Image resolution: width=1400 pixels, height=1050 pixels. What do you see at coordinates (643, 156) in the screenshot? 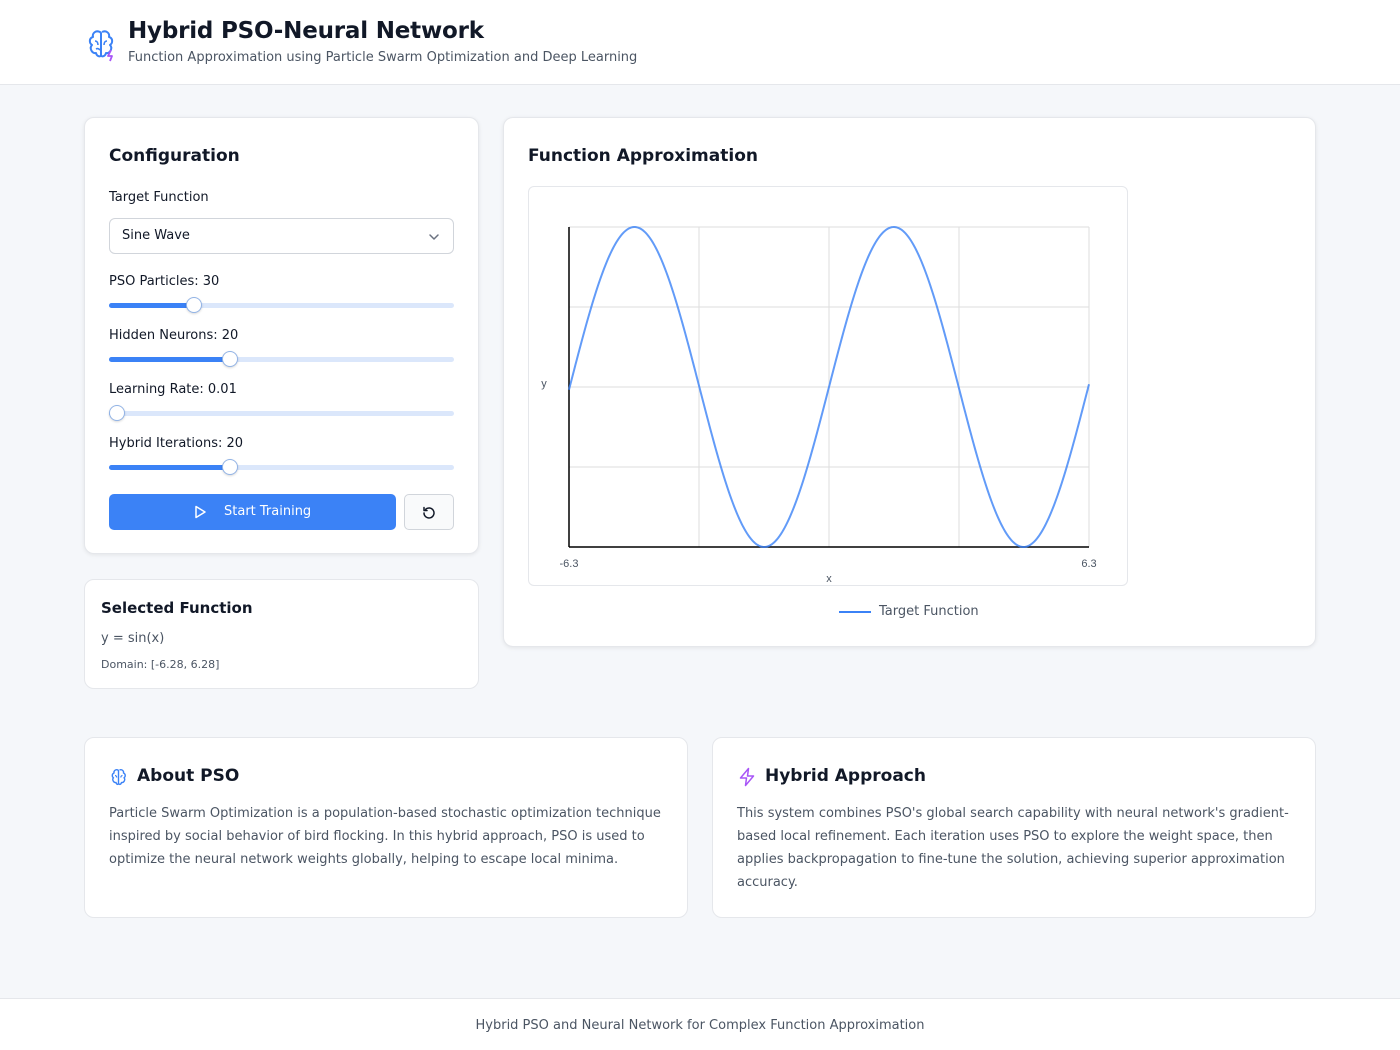
I see `function-approximation-title: Function Approximation` at bounding box center [643, 156].